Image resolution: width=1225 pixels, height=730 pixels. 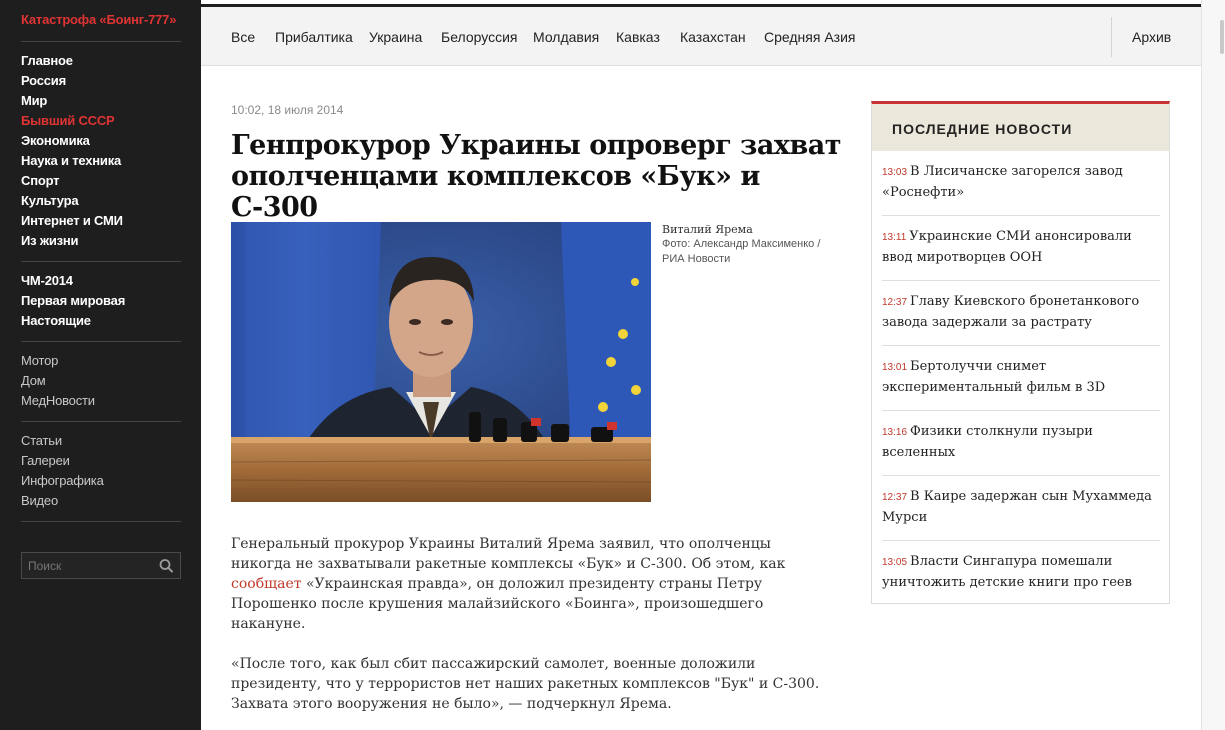 I want to click on nav-item-caucasus: Кавказ, so click(x=638, y=37).